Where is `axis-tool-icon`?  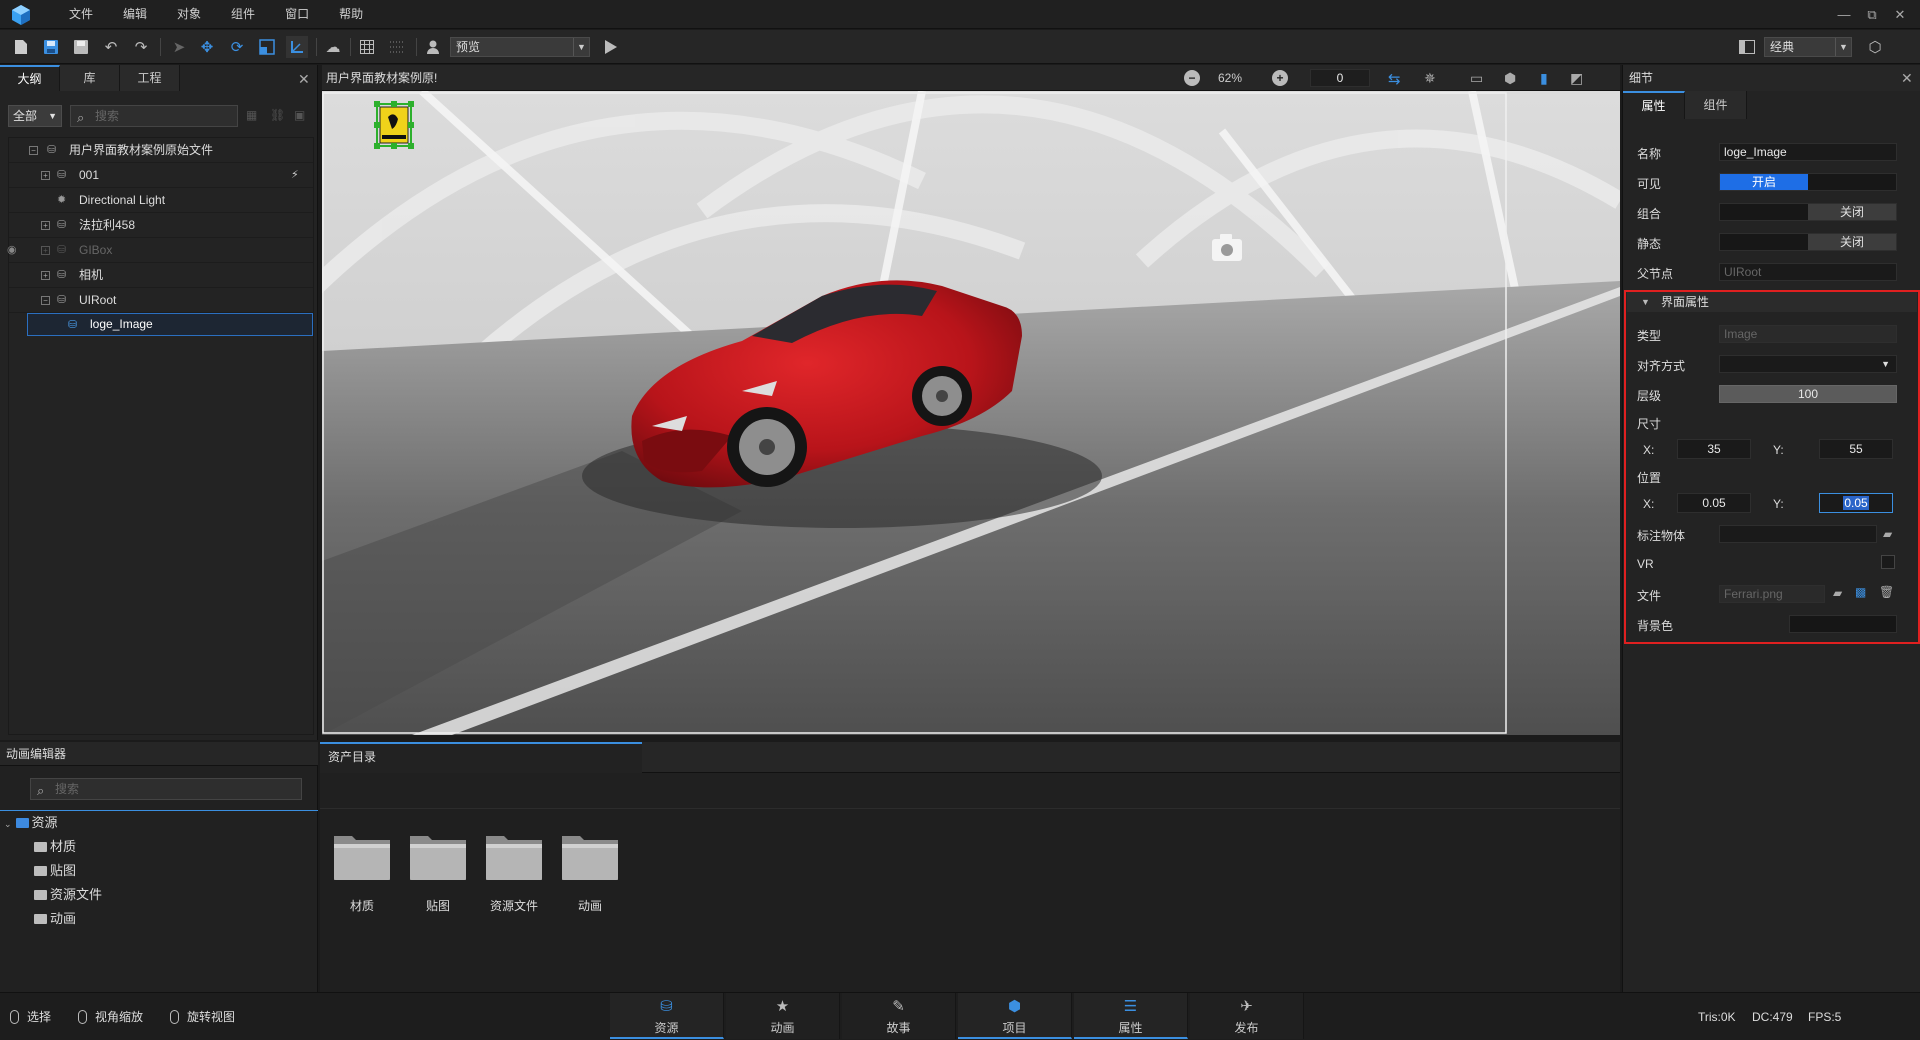
axis-tool-icon is located at coordinates (297, 47).